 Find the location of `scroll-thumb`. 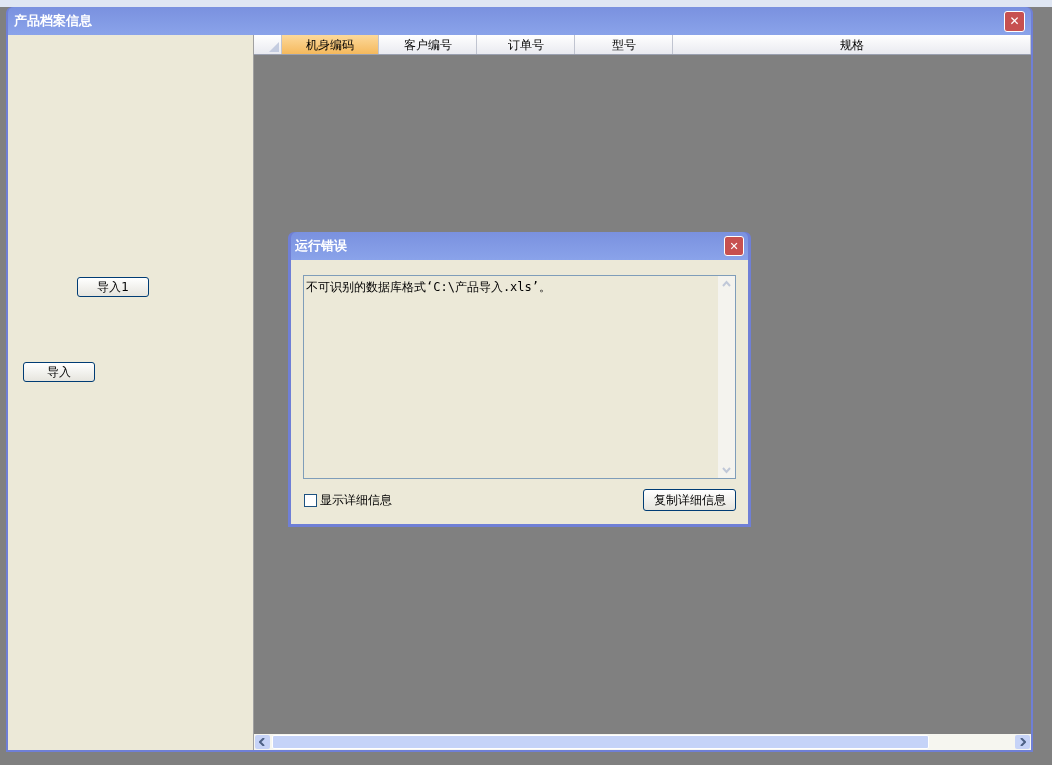

scroll-thumb is located at coordinates (600, 742).